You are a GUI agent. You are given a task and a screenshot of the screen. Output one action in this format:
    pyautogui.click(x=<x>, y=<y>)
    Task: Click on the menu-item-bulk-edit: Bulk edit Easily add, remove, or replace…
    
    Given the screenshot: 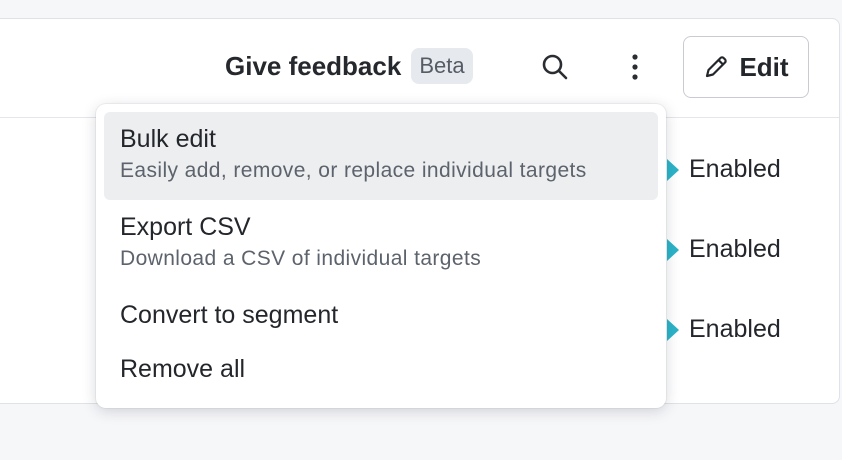 What is the action you would take?
    pyautogui.click(x=381, y=156)
    